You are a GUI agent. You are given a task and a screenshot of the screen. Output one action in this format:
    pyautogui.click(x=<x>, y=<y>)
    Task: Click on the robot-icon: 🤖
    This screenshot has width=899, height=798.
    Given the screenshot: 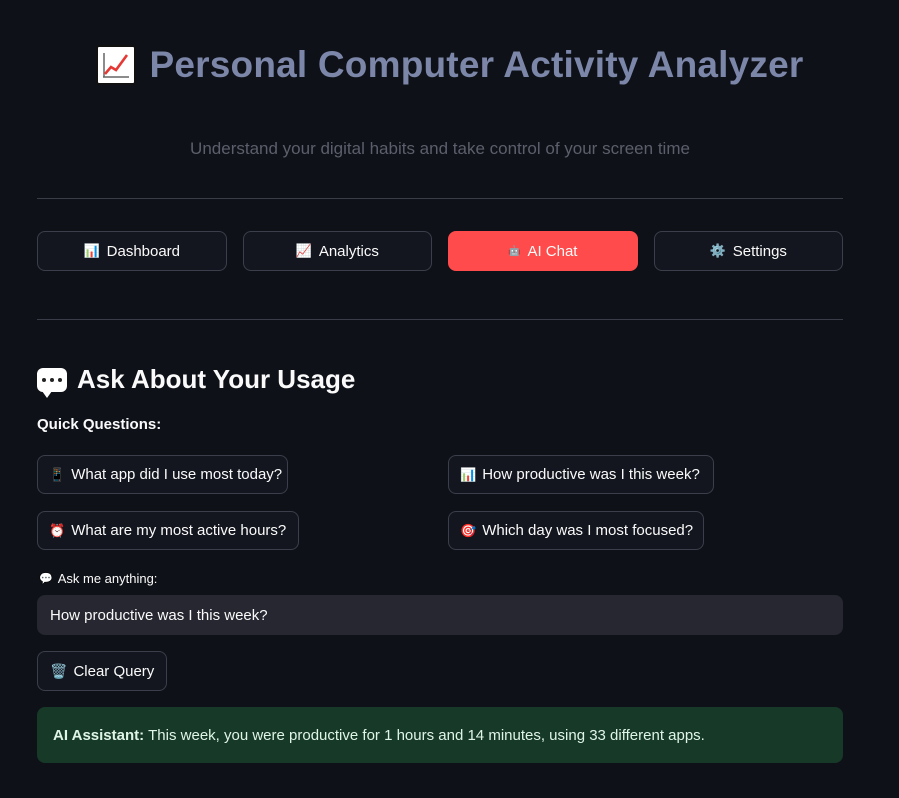 What is the action you would take?
    pyautogui.click(x=514, y=251)
    